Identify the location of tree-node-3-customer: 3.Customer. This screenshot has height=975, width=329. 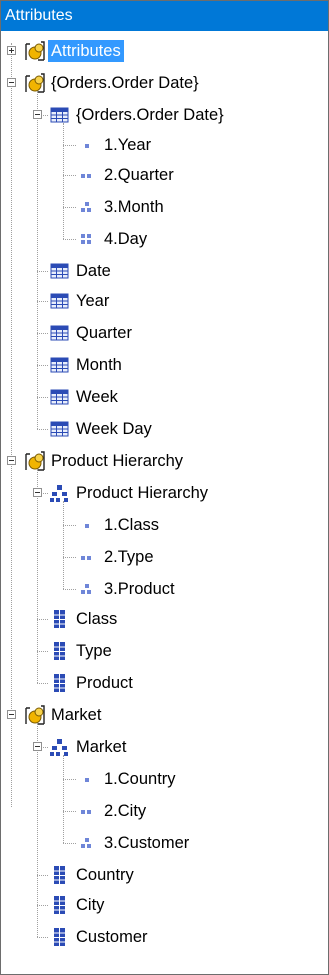
(164, 843).